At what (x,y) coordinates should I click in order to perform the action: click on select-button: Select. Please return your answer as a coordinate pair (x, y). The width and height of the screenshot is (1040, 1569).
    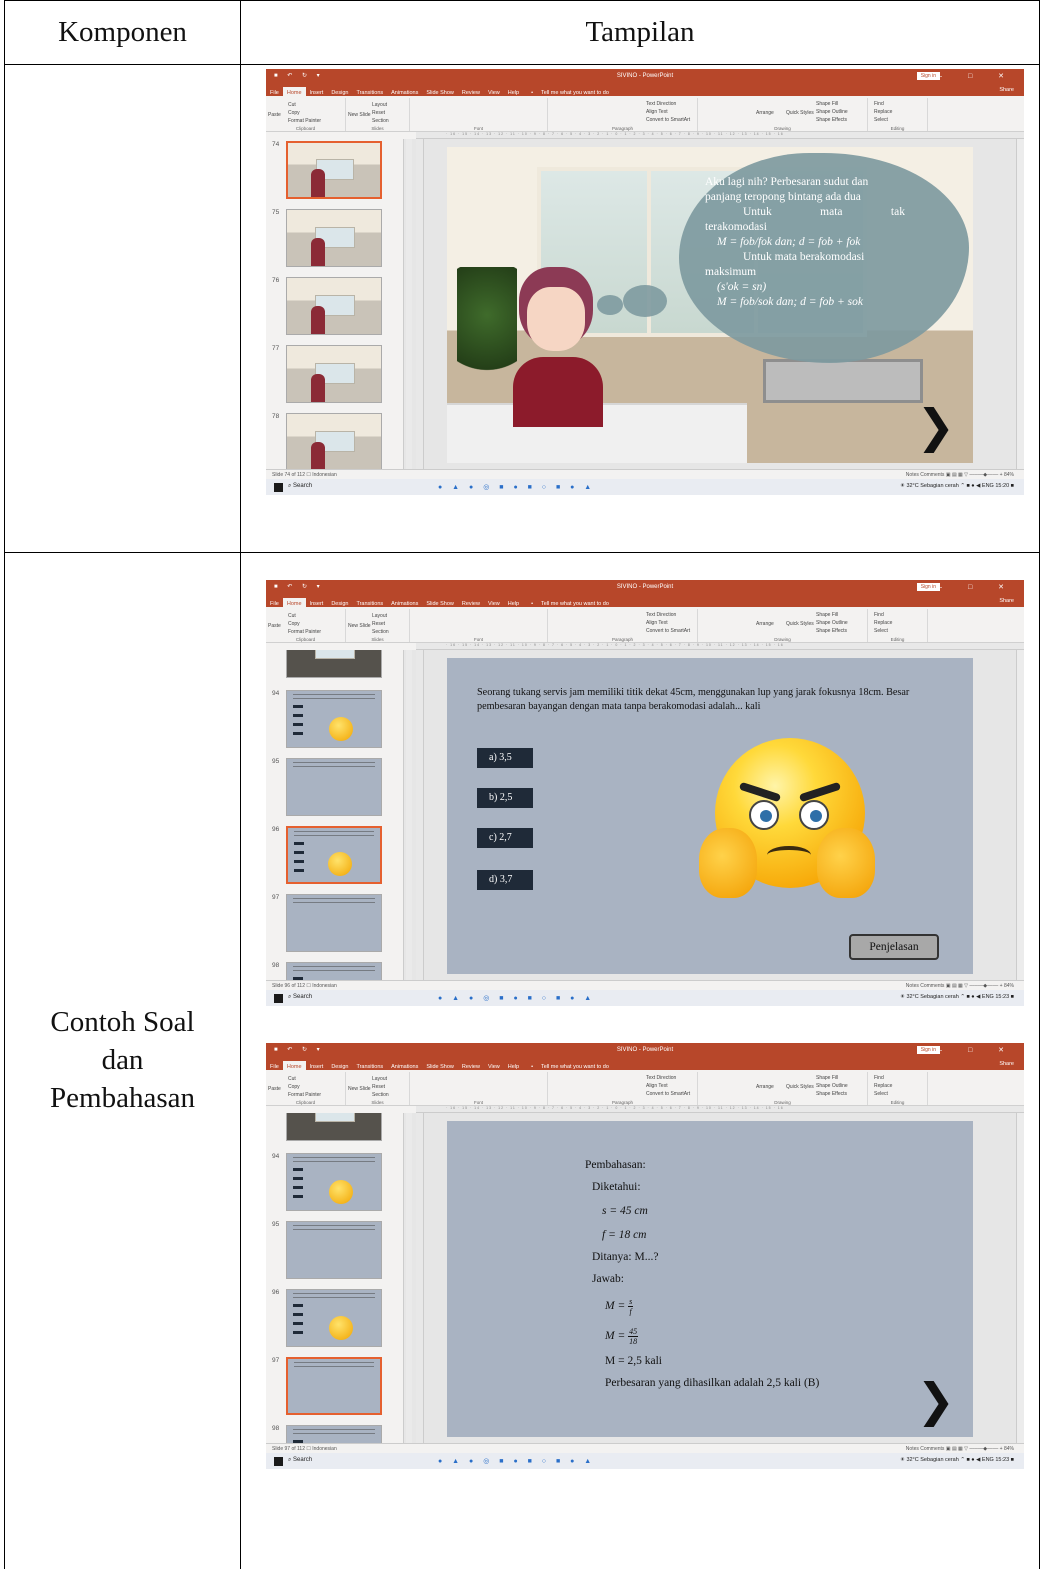
    Looking at the image, I should click on (881, 631).